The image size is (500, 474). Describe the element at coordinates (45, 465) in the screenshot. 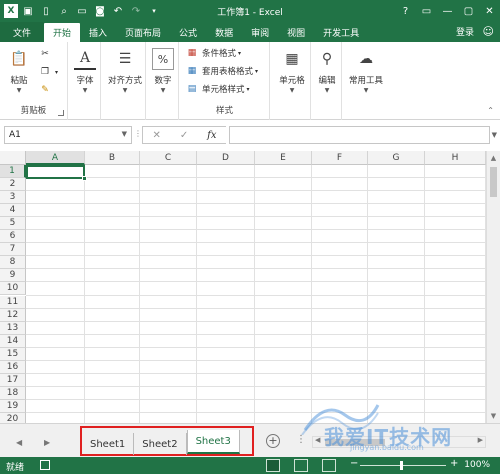

I see `macro-record-icon` at that location.